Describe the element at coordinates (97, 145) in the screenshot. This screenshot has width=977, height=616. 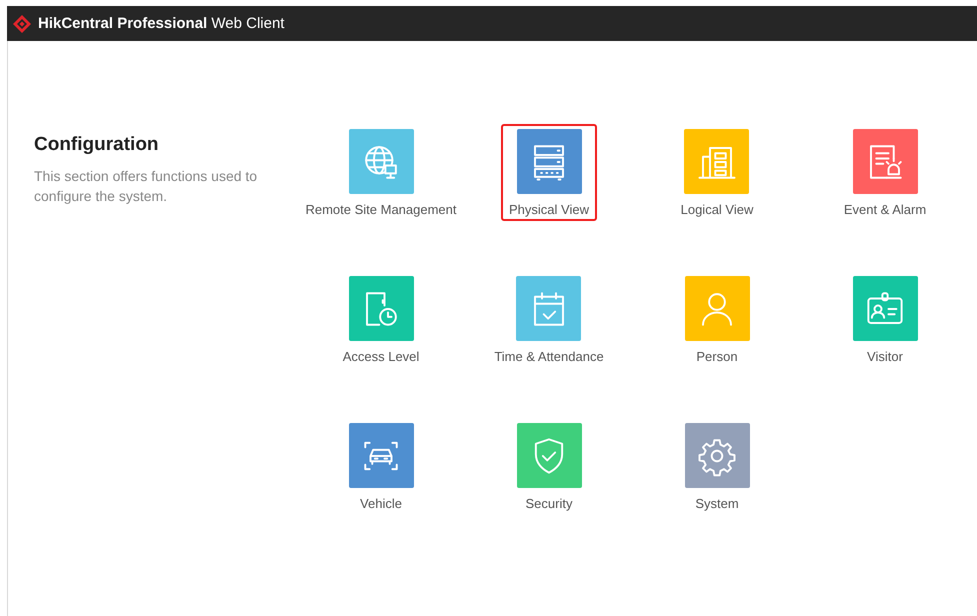
I see `section-title: Configuration` at that location.